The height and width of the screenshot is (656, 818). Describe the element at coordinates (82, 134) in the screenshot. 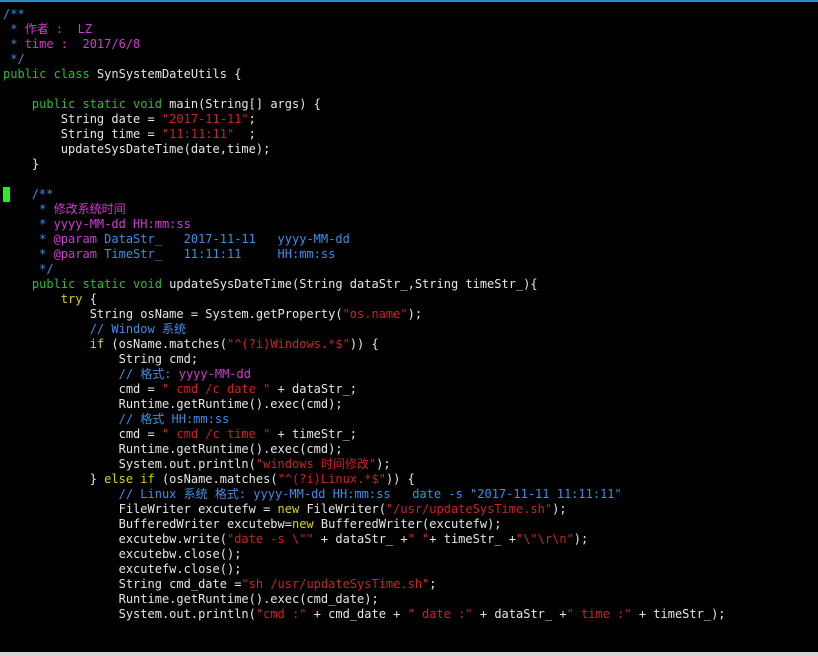

I see `code-token: String time =` at that location.